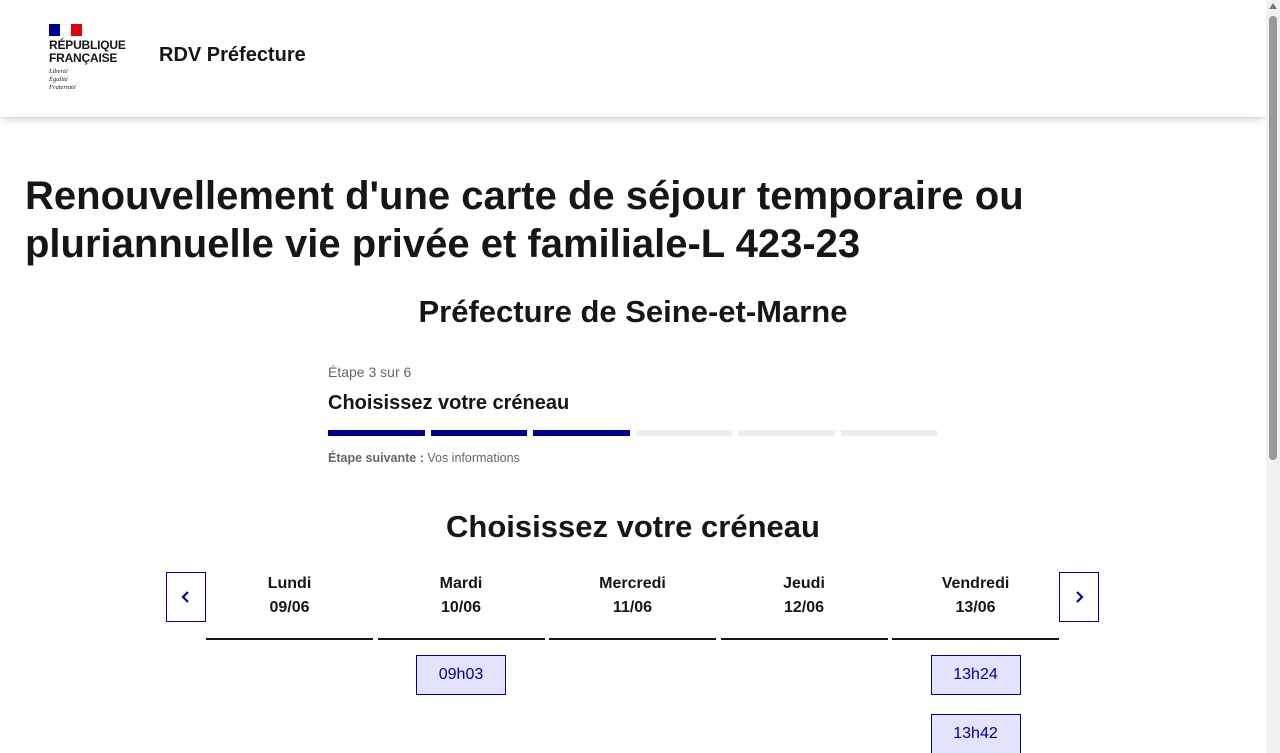 This screenshot has width=1280, height=753. Describe the element at coordinates (62, 87) in the screenshot. I see `devise-fraternite: Fraternité` at that location.